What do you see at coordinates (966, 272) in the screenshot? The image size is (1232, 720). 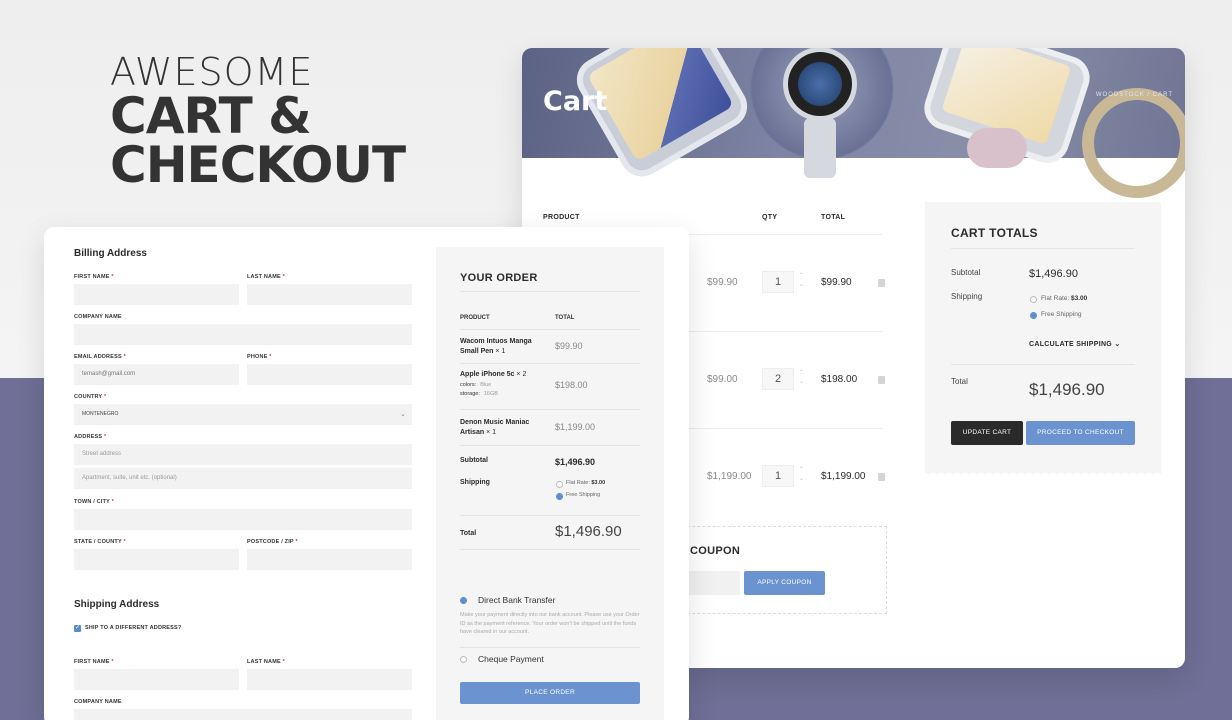 I see `subtotal-label: Subtotal` at bounding box center [966, 272].